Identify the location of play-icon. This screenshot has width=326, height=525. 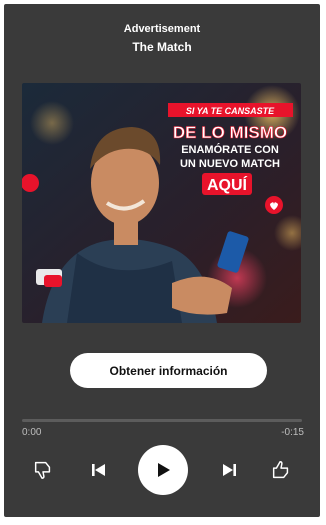
(164, 470).